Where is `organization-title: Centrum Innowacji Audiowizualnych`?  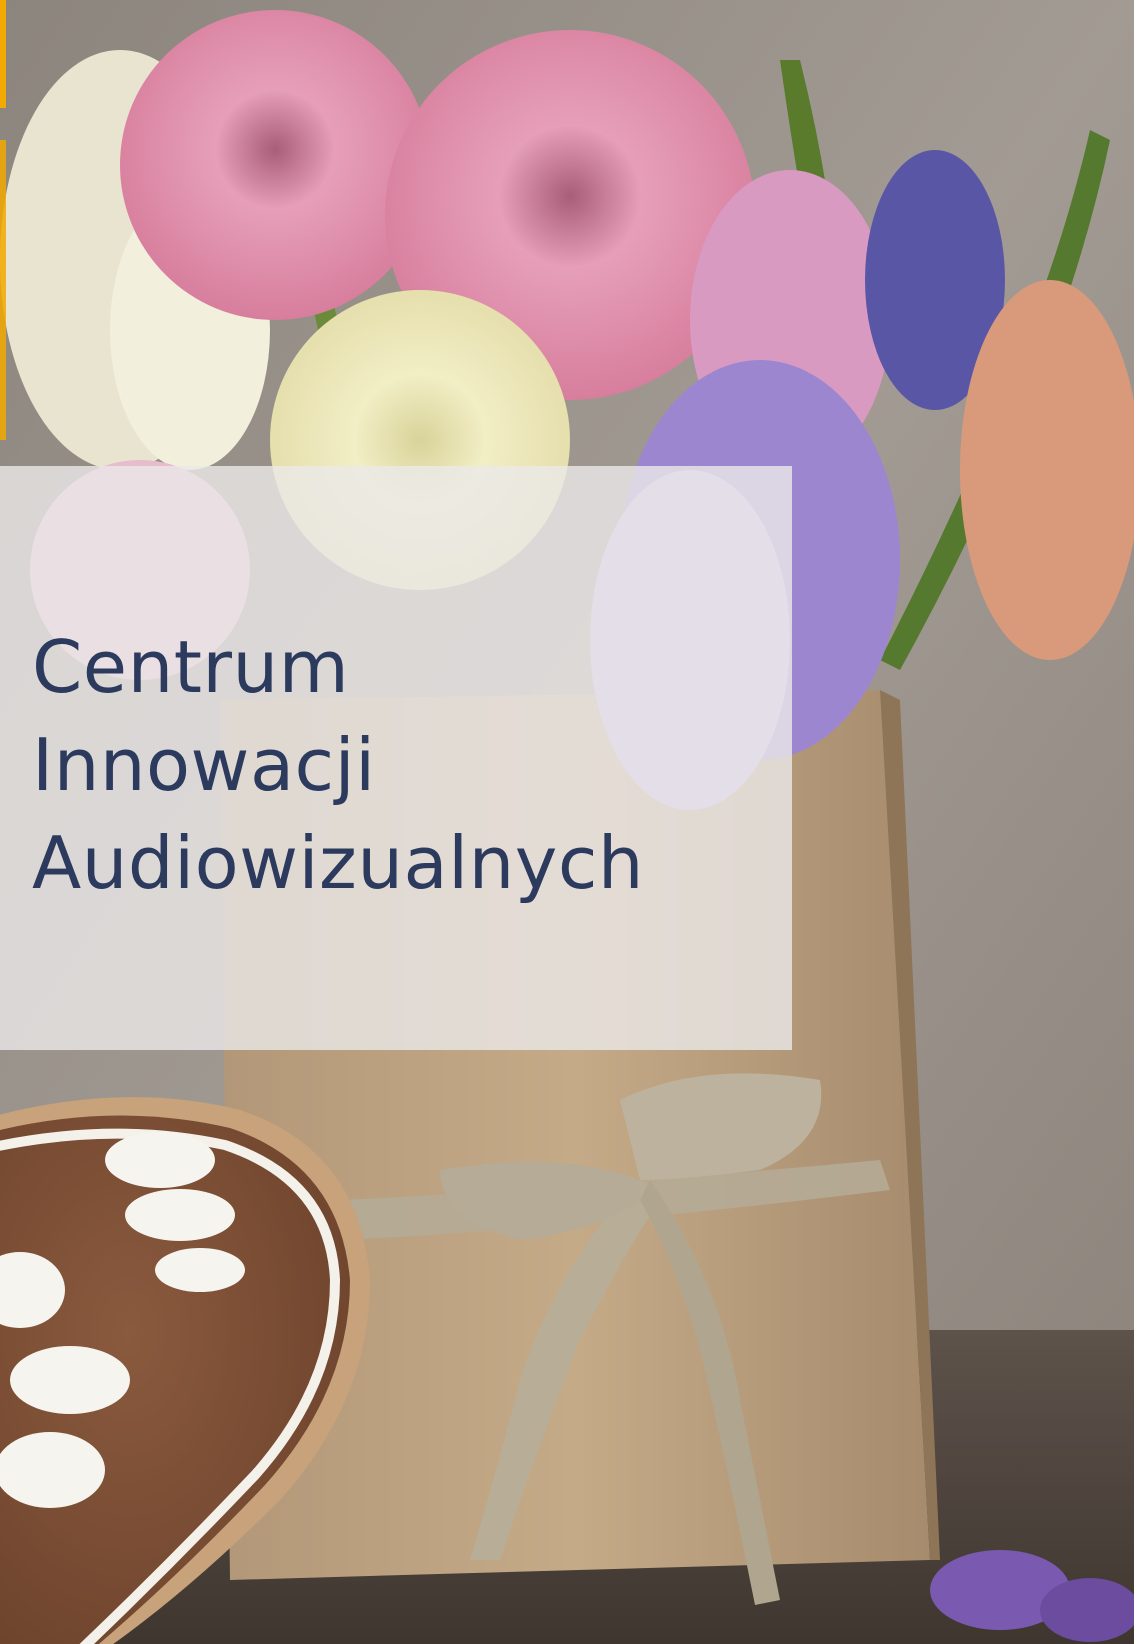
organization-title: Centrum Innowacji Audiowizualnych is located at coordinates (338, 765).